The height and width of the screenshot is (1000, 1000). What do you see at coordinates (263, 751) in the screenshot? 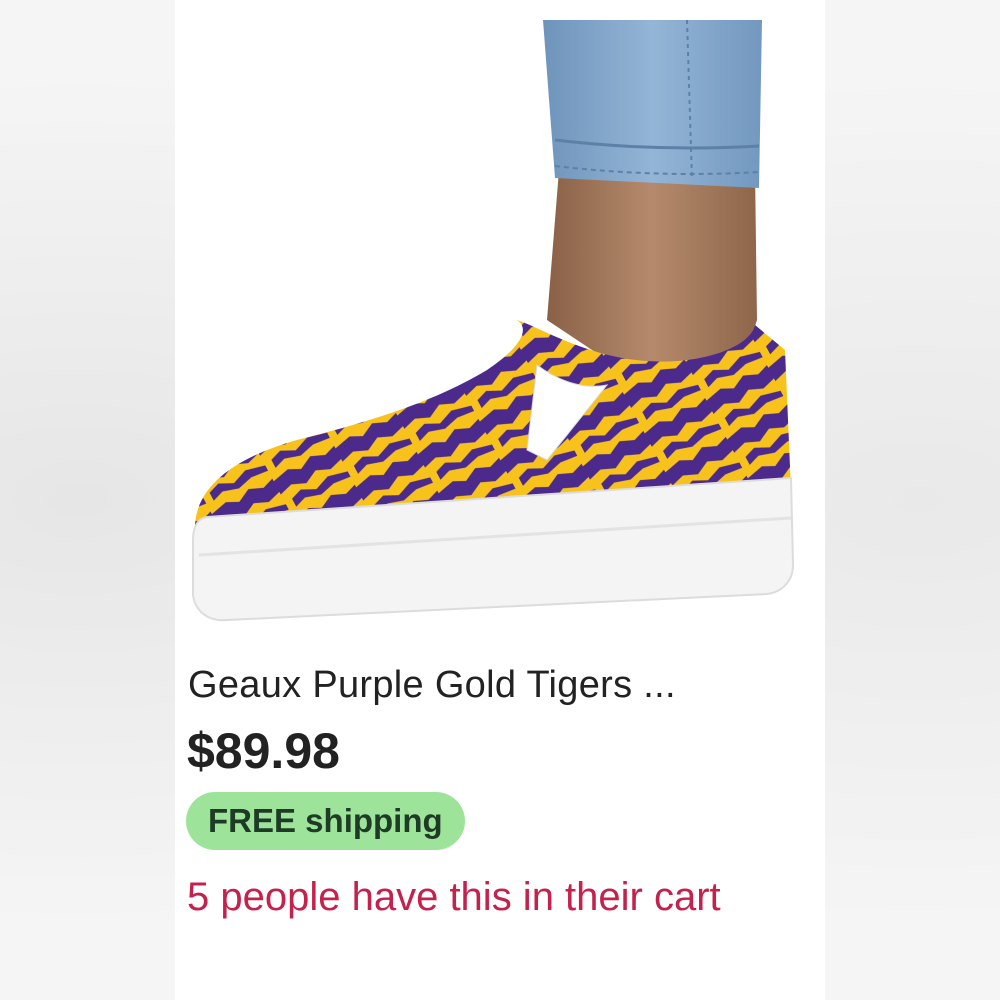
I see `listing-price: $89.98` at bounding box center [263, 751].